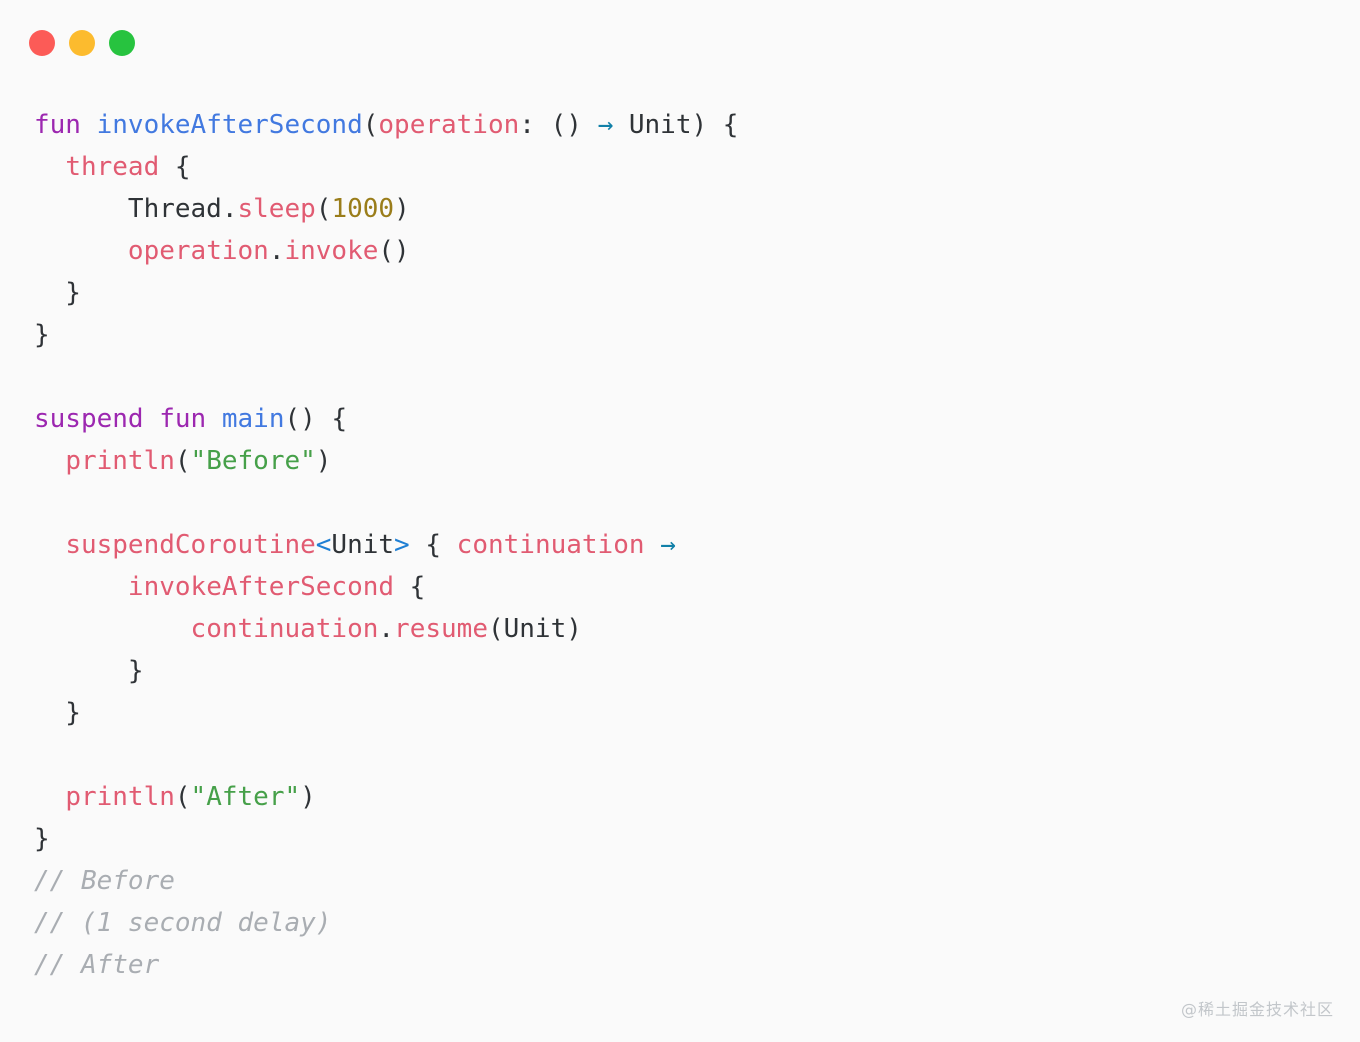  What do you see at coordinates (136, 209) in the screenshot?
I see `code-token: Thread.` at bounding box center [136, 209].